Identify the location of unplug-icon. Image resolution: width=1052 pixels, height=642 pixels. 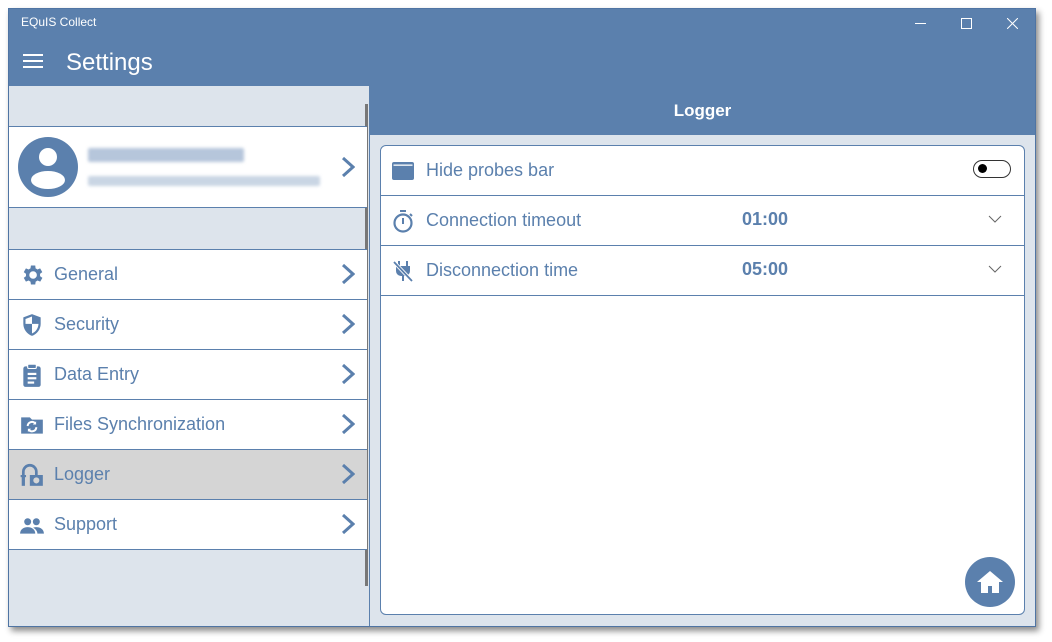
(403, 271).